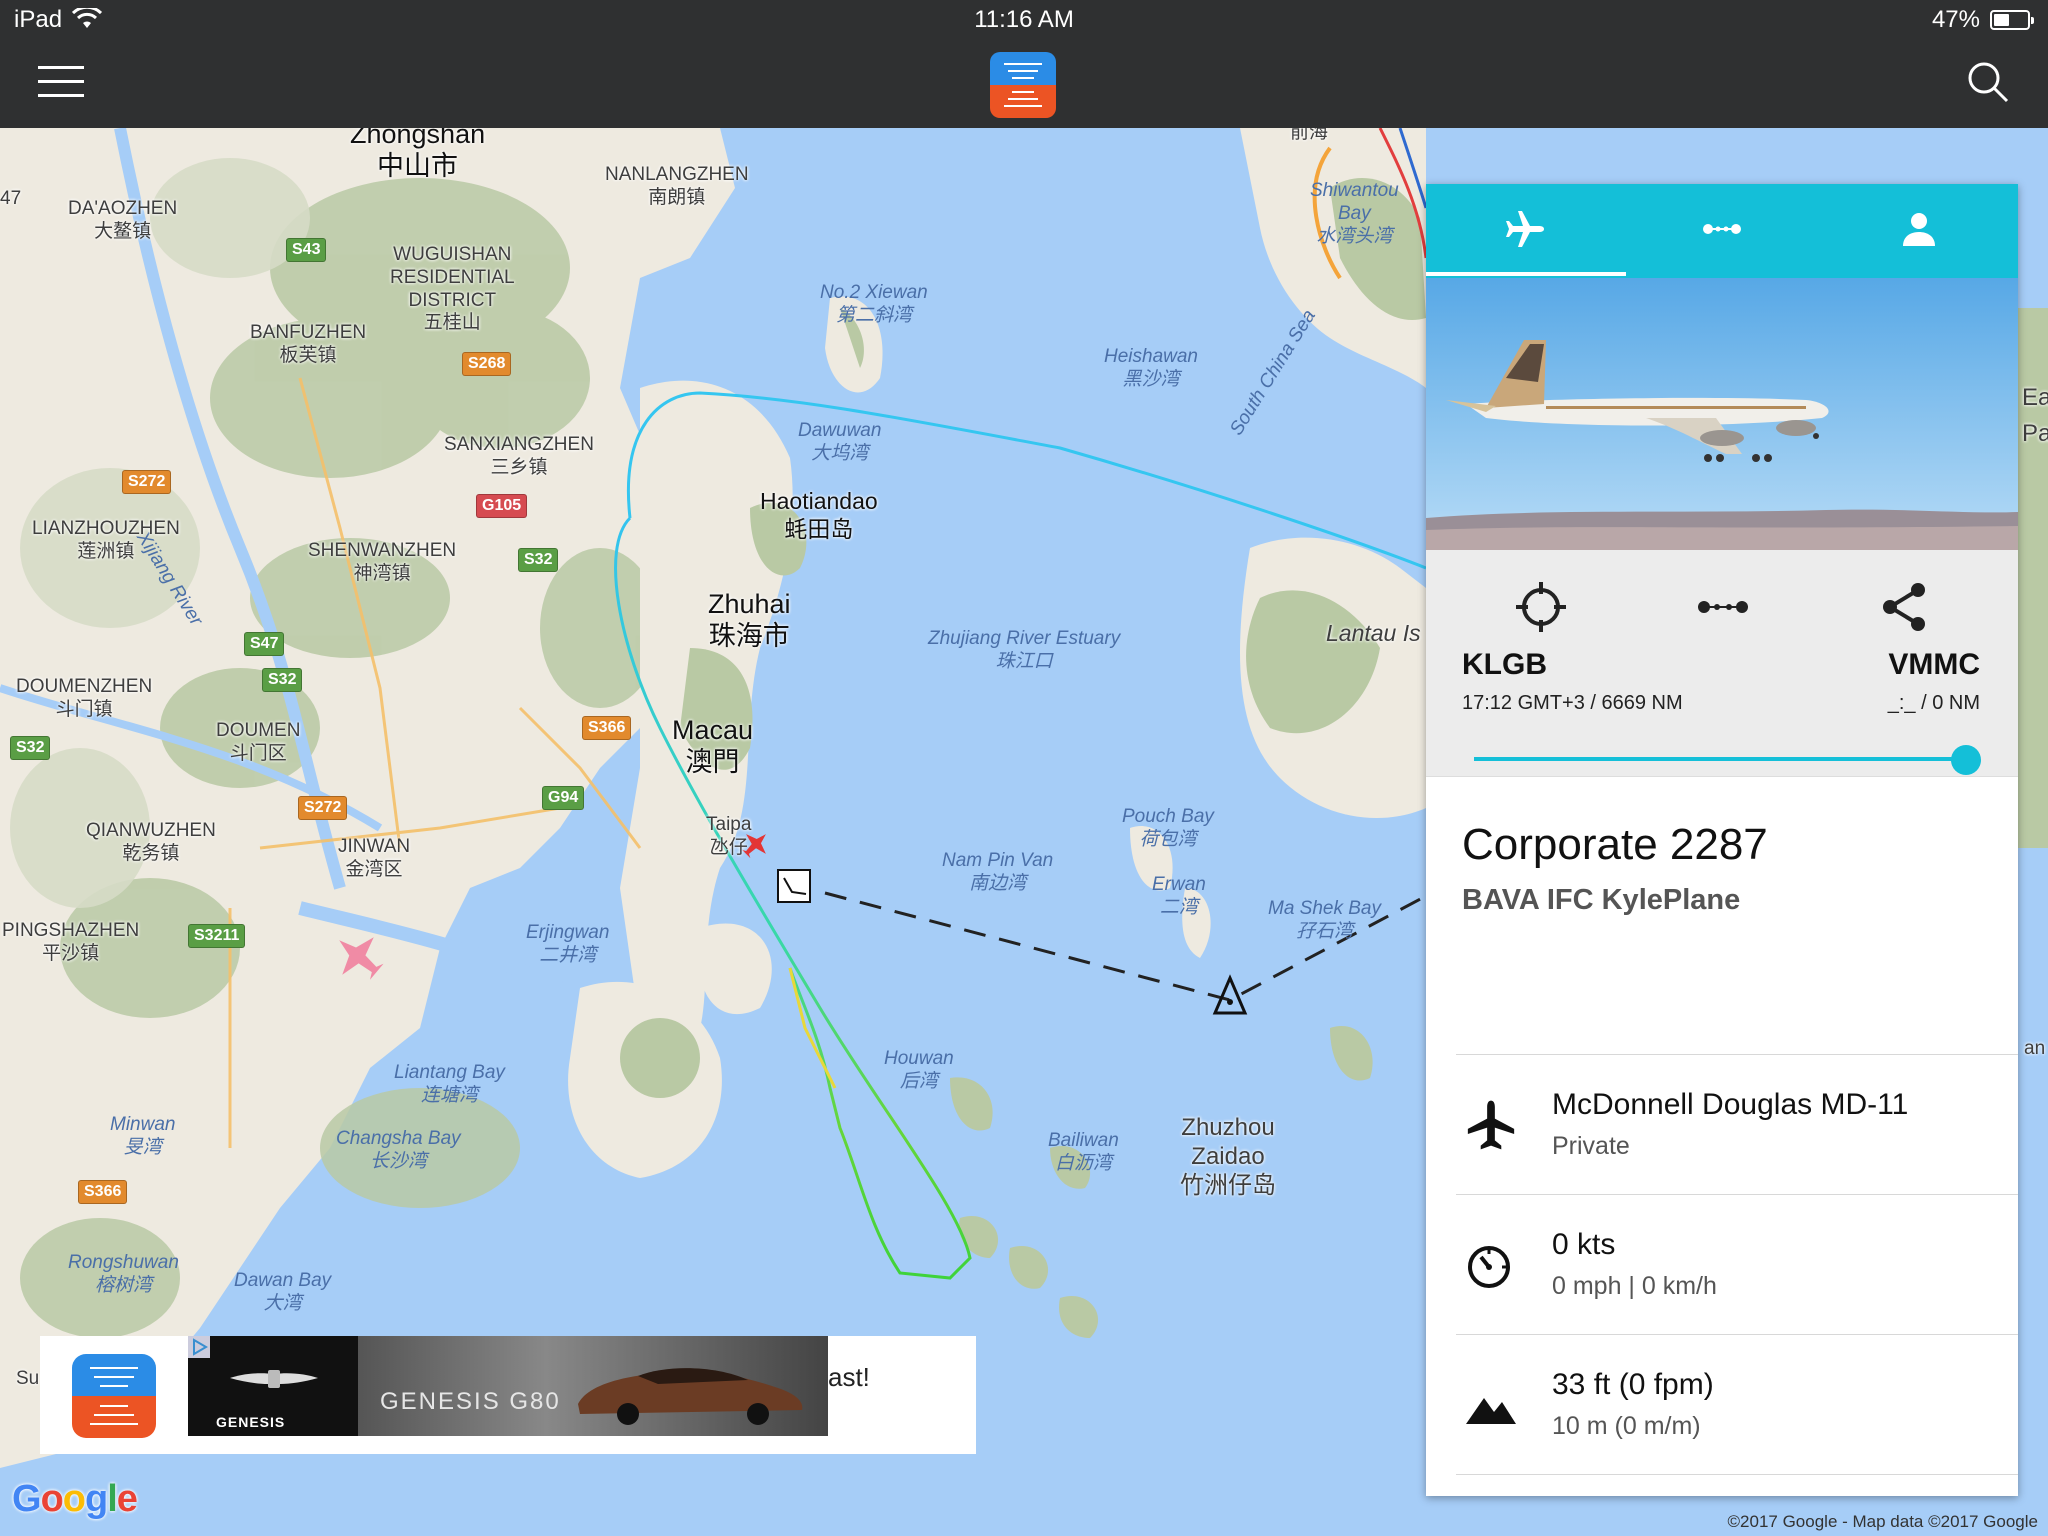 The image size is (2048, 1536). I want to click on road-shield: S268, so click(487, 364).